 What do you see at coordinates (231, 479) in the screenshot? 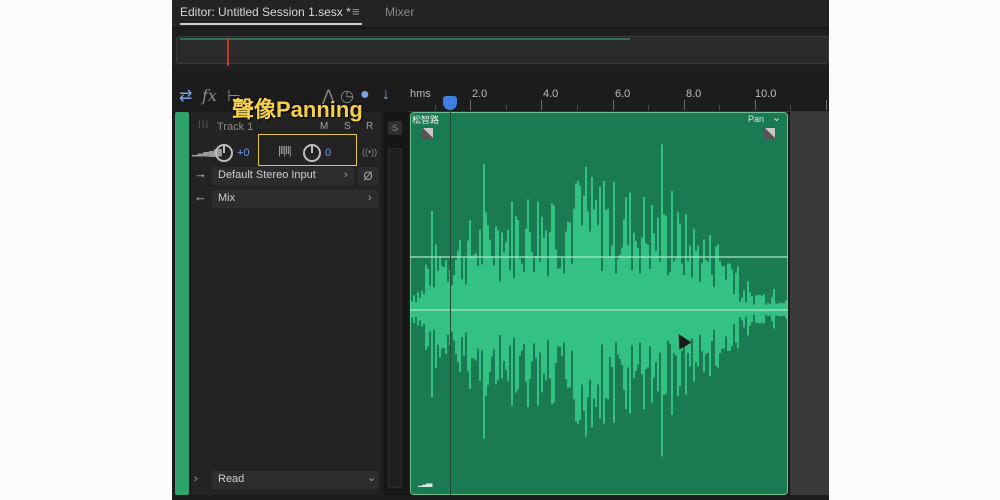
I see `automation-mode-label: Read` at bounding box center [231, 479].